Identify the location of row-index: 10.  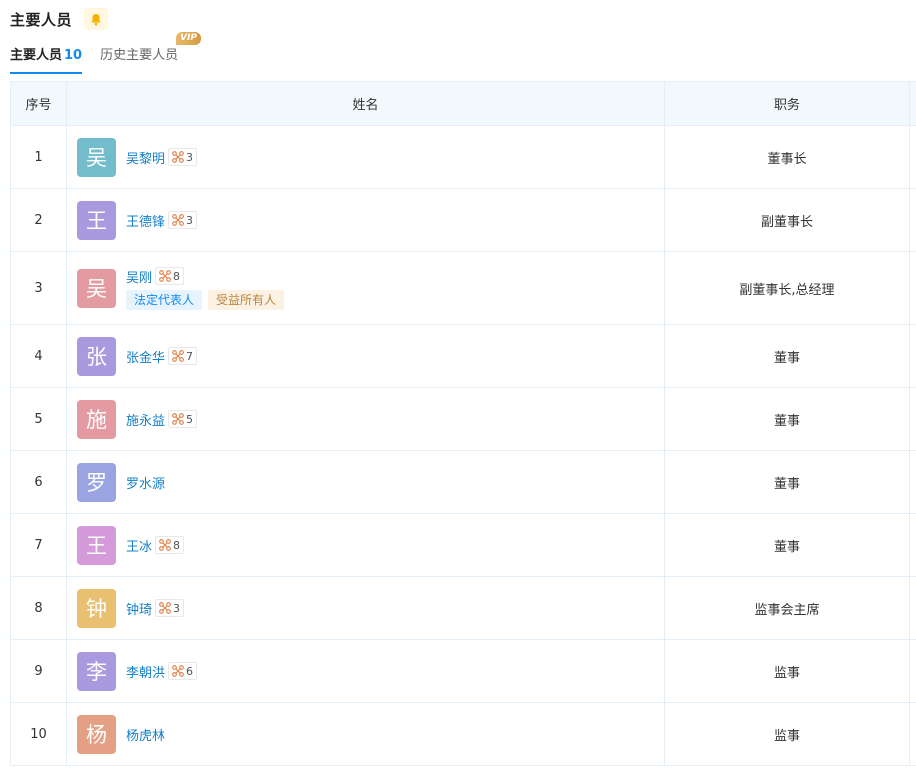
(39, 734).